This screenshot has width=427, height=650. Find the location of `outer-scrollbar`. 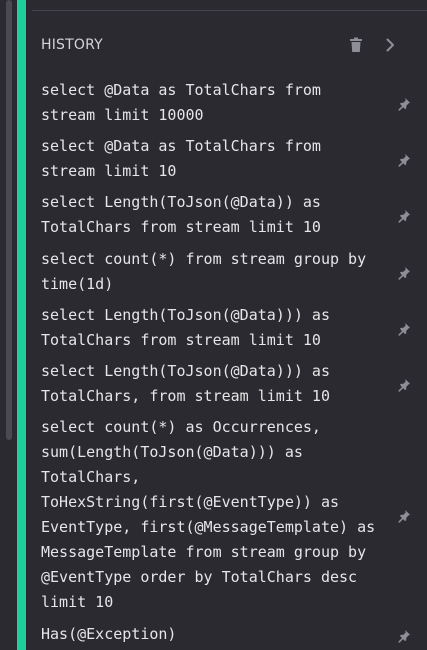

outer-scrollbar is located at coordinates (9, 220).